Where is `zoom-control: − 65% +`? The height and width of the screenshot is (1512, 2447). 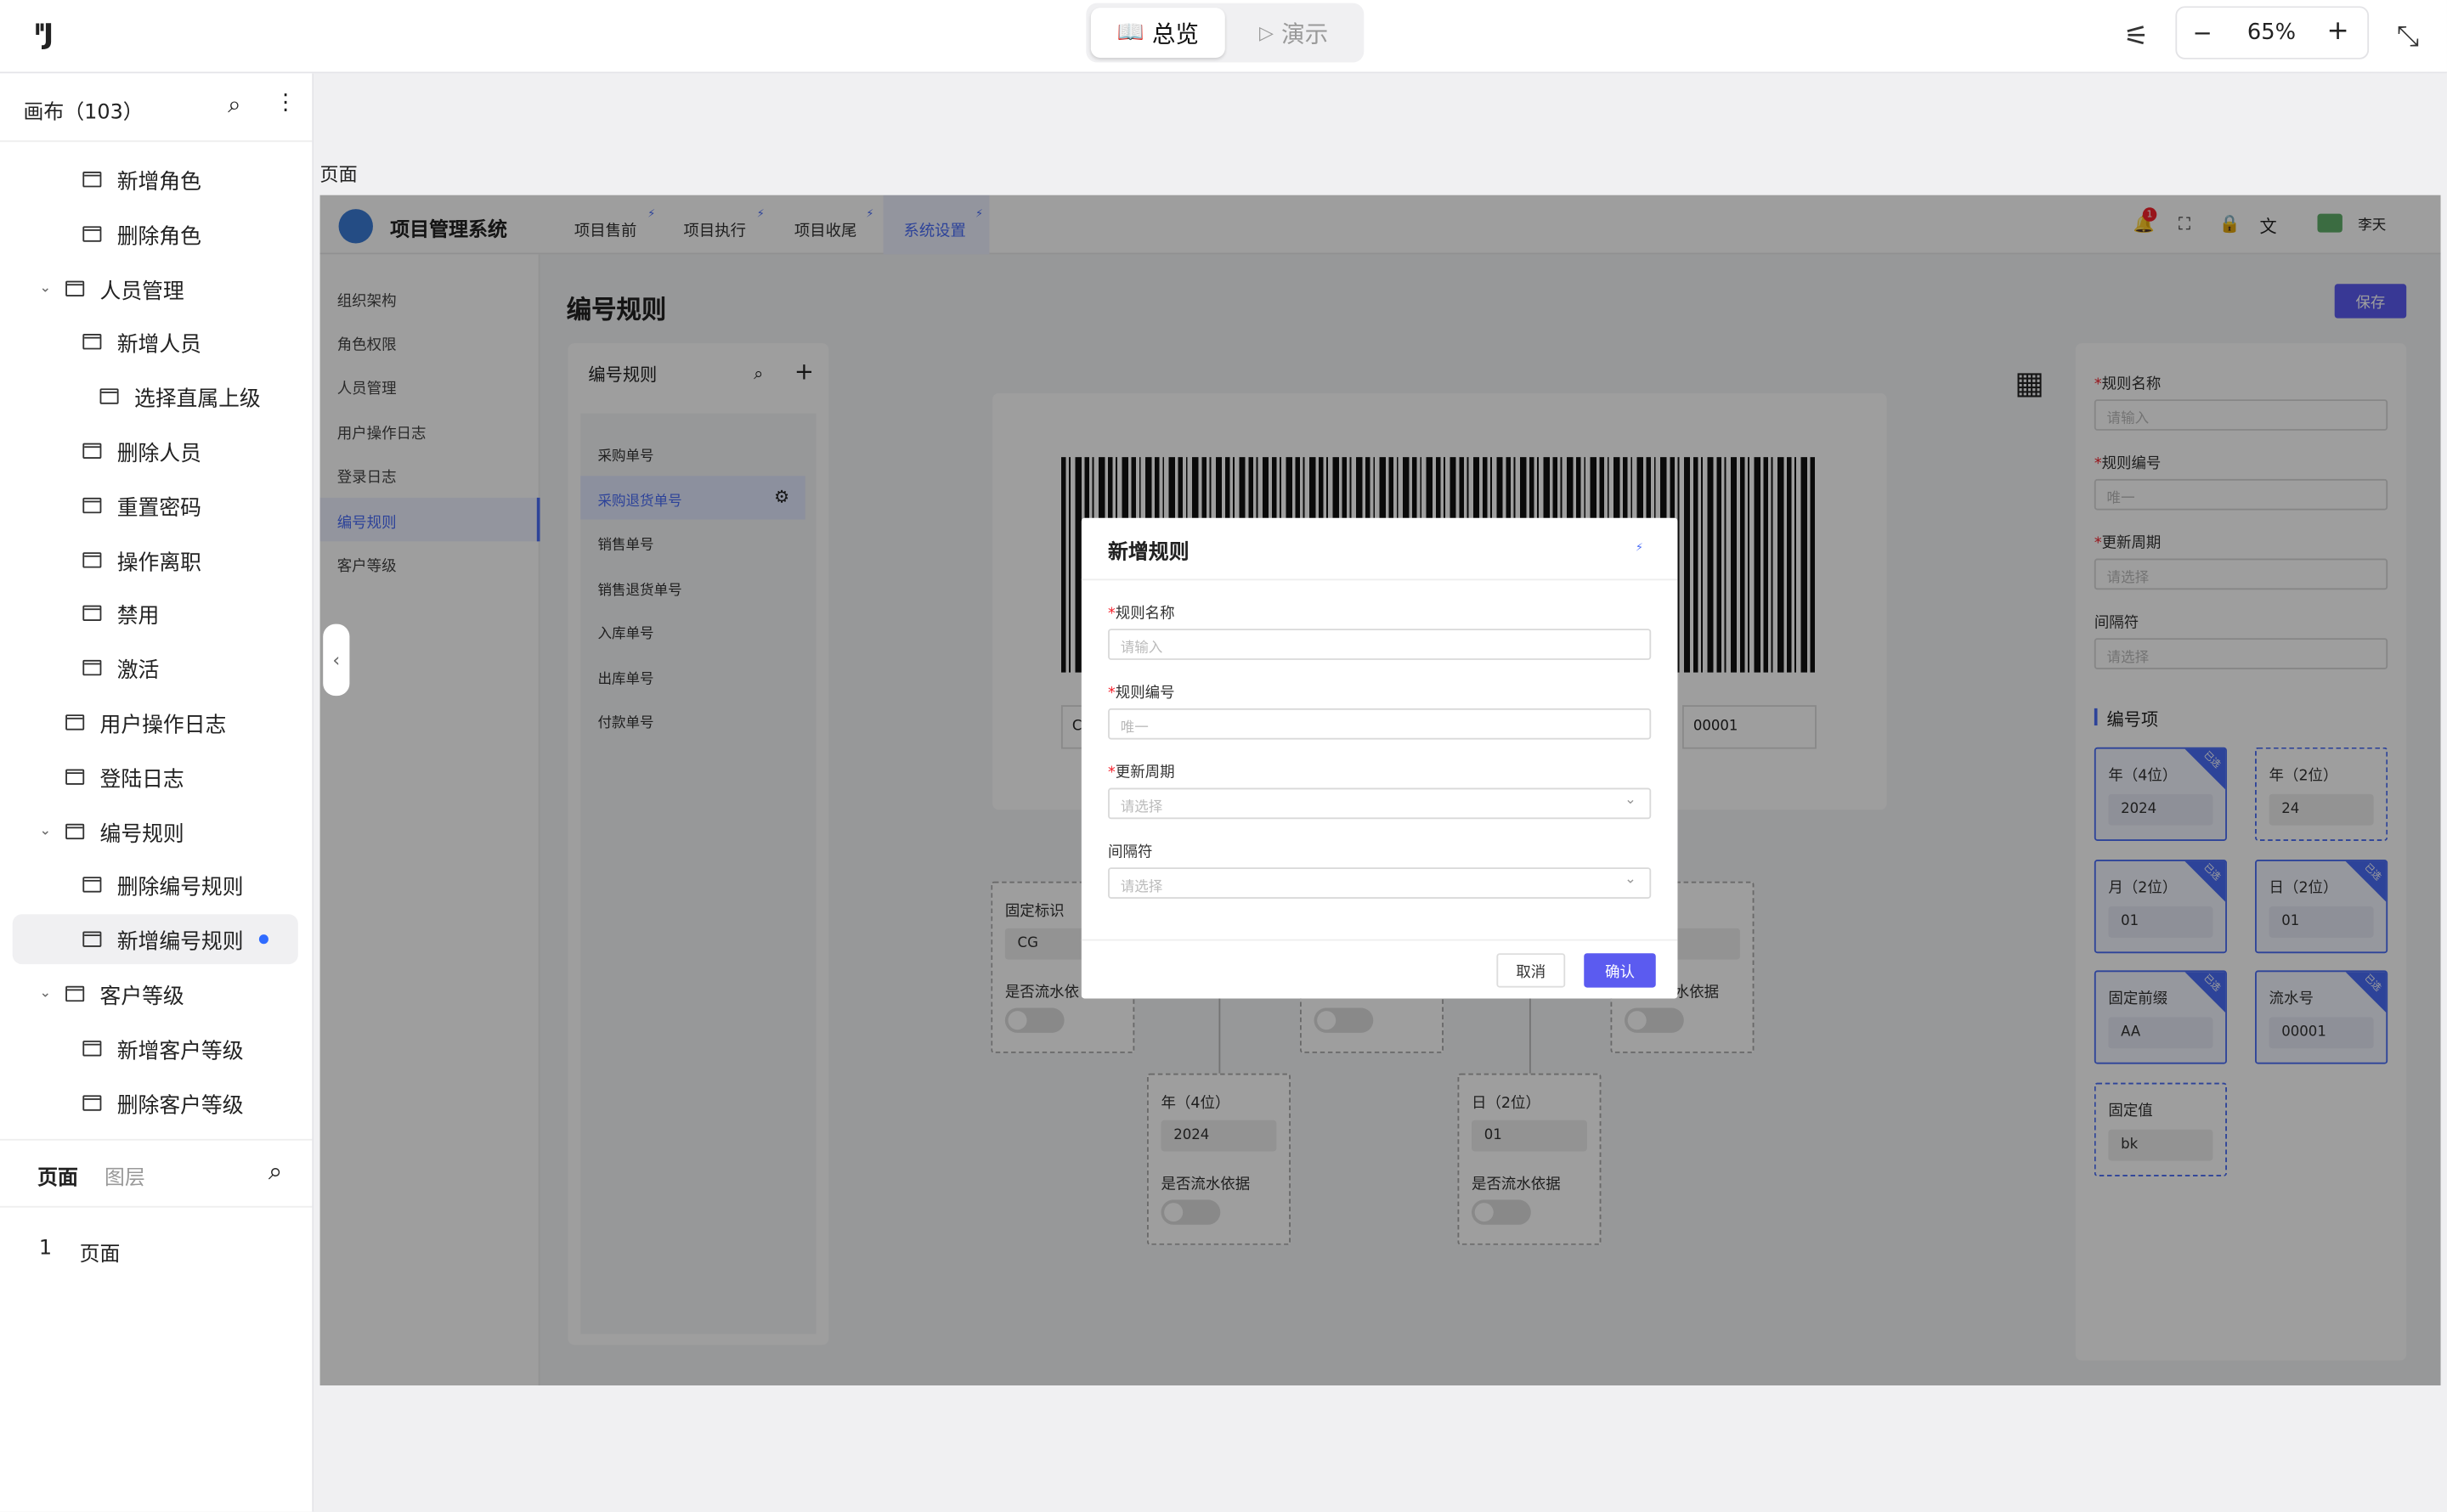 zoom-control: − 65% + is located at coordinates (2272, 32).